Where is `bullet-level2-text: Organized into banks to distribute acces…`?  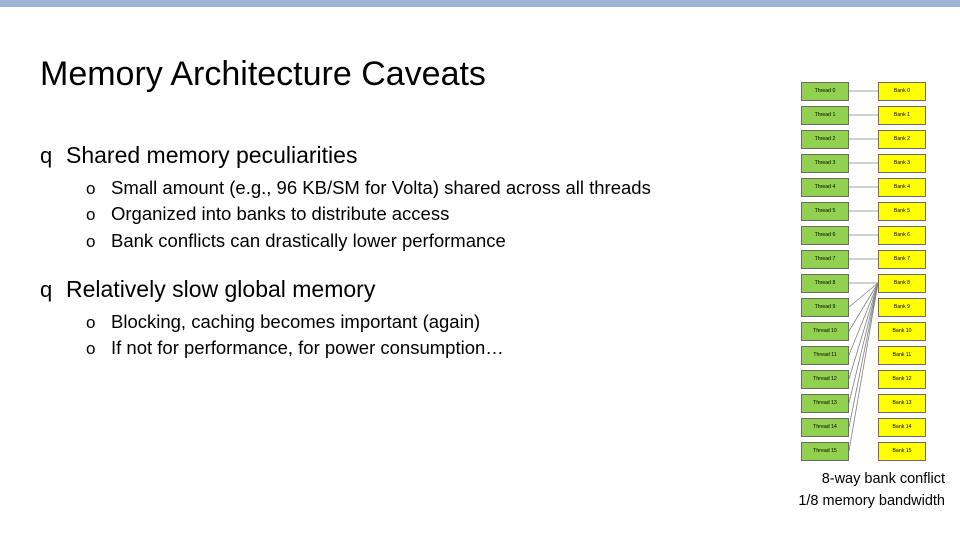
bullet-level2-text: Organized into banks to distribute acces… is located at coordinates (280, 214).